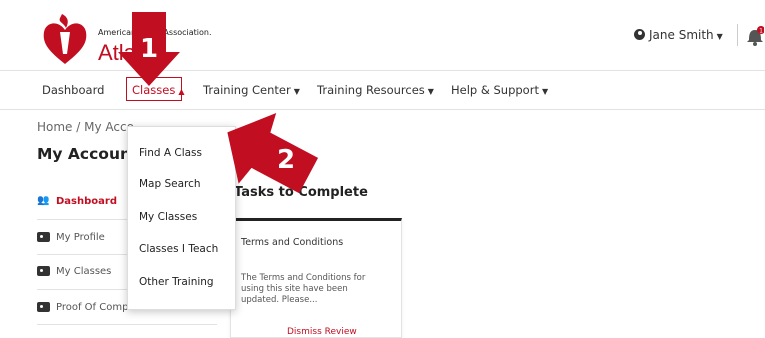  I want to click on annotation-number-2: 2, so click(286, 160).